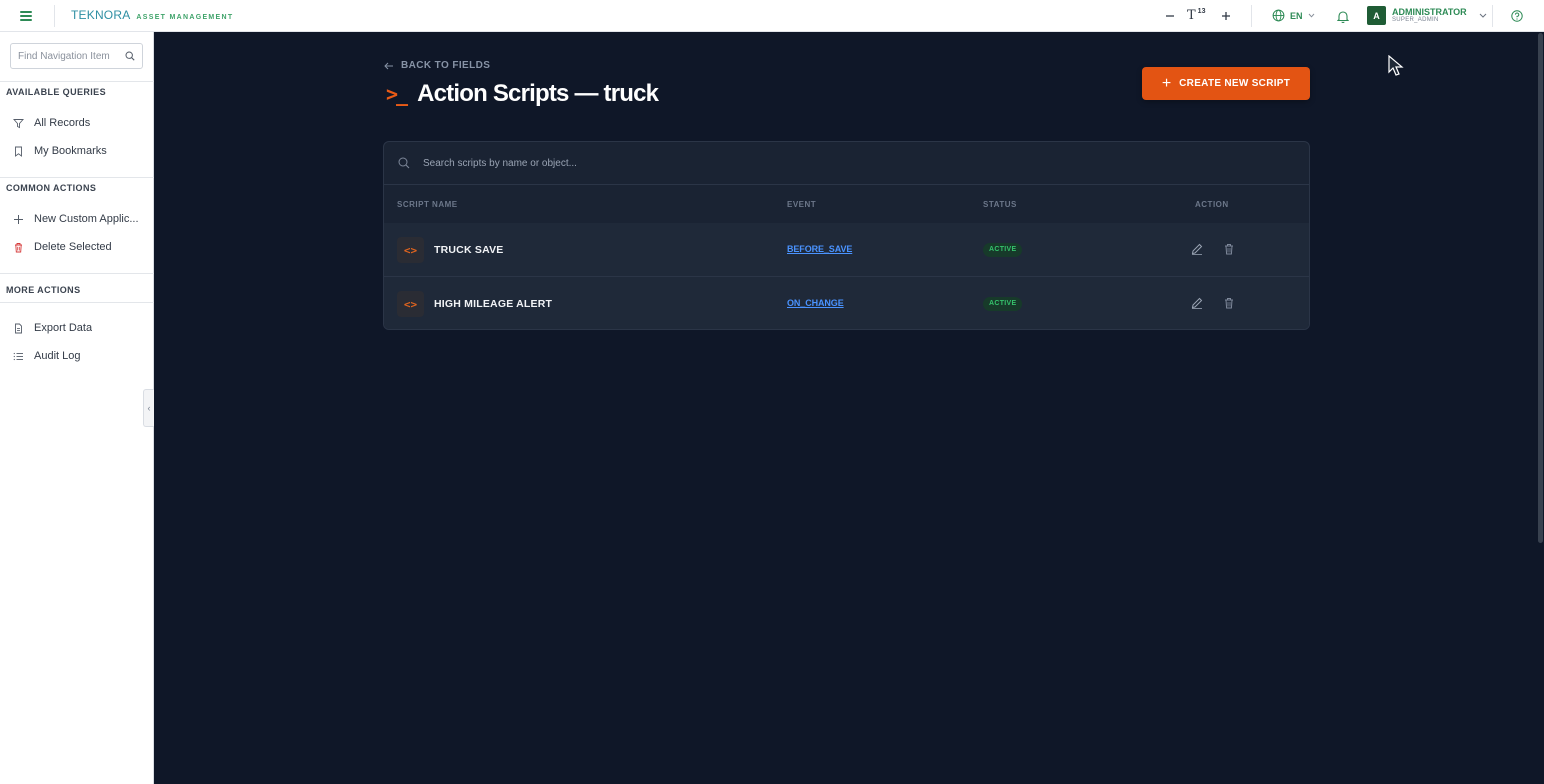 This screenshot has height=784, width=1544. What do you see at coordinates (1540, 288) in the screenshot?
I see `scrollbar-thumb` at bounding box center [1540, 288].